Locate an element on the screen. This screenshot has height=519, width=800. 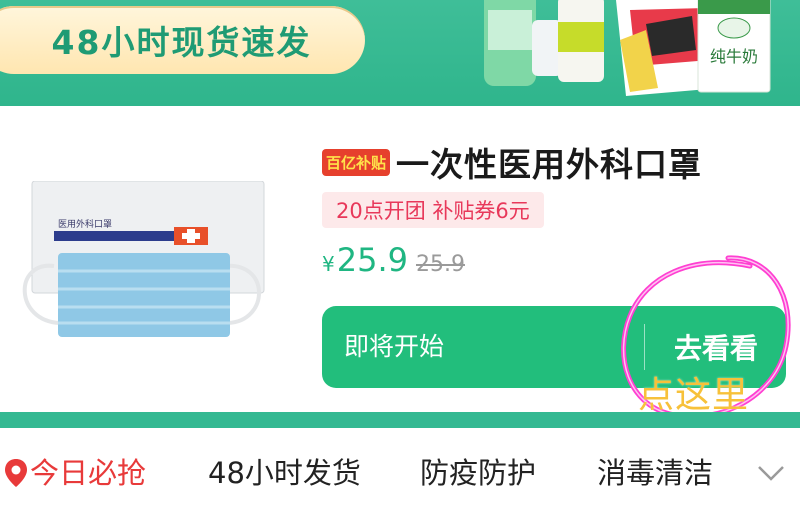
price-row: ¥ 25.9 25.9 is located at coordinates (393, 261).